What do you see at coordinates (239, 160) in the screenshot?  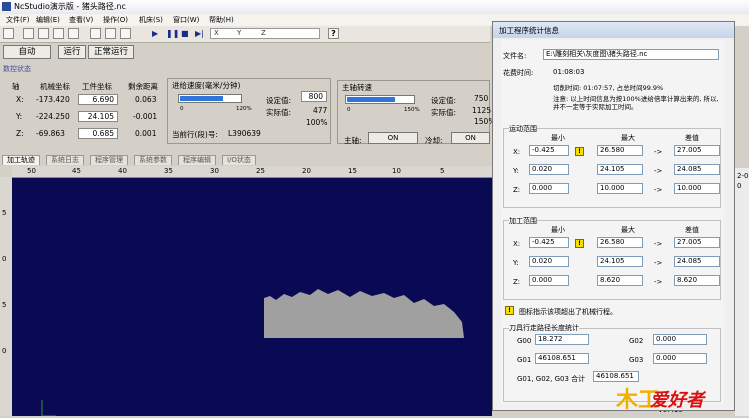 I see `tab-io: I/O状态` at bounding box center [239, 160].